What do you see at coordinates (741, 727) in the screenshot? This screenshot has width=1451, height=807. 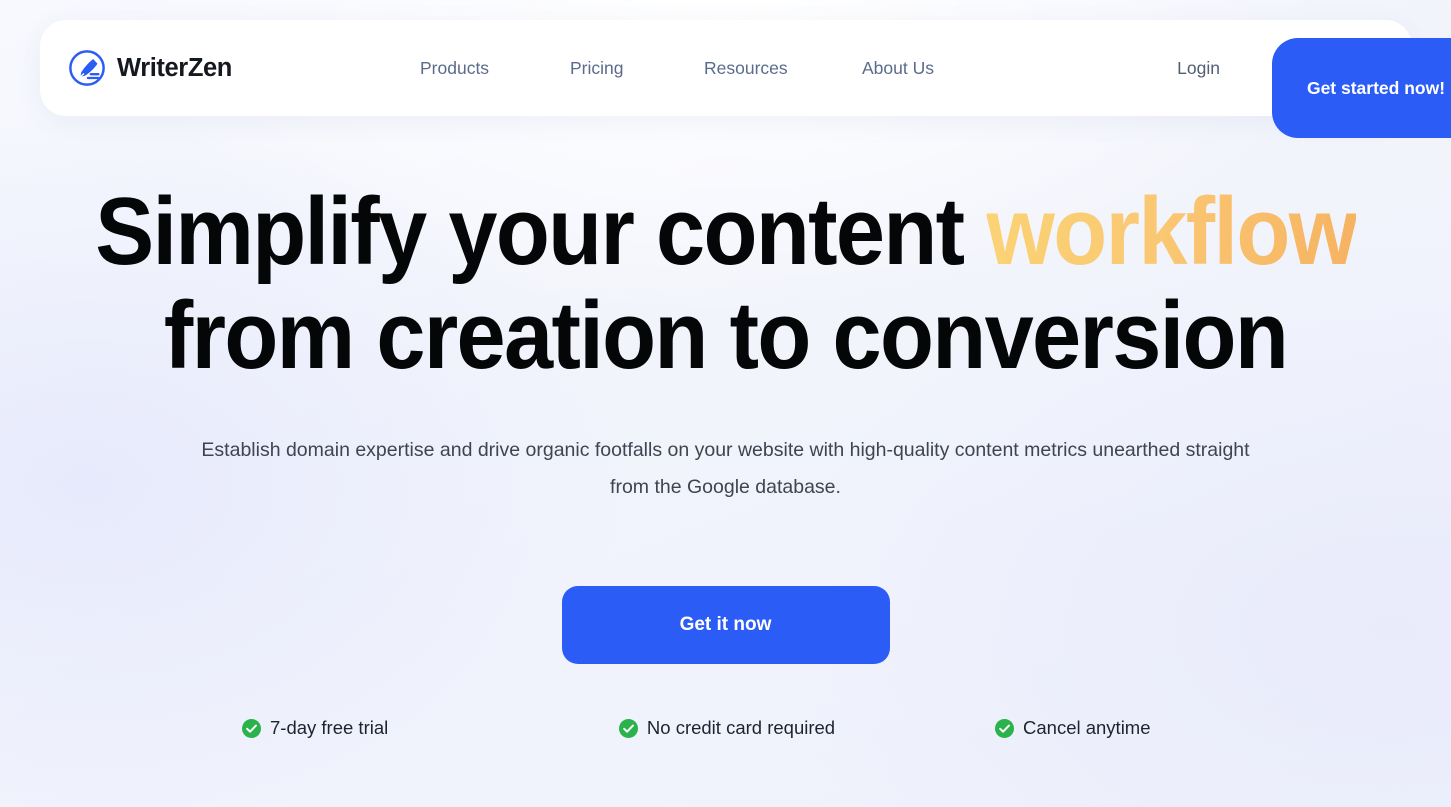 I see `trust-badge-label: No credit card required` at bounding box center [741, 727].